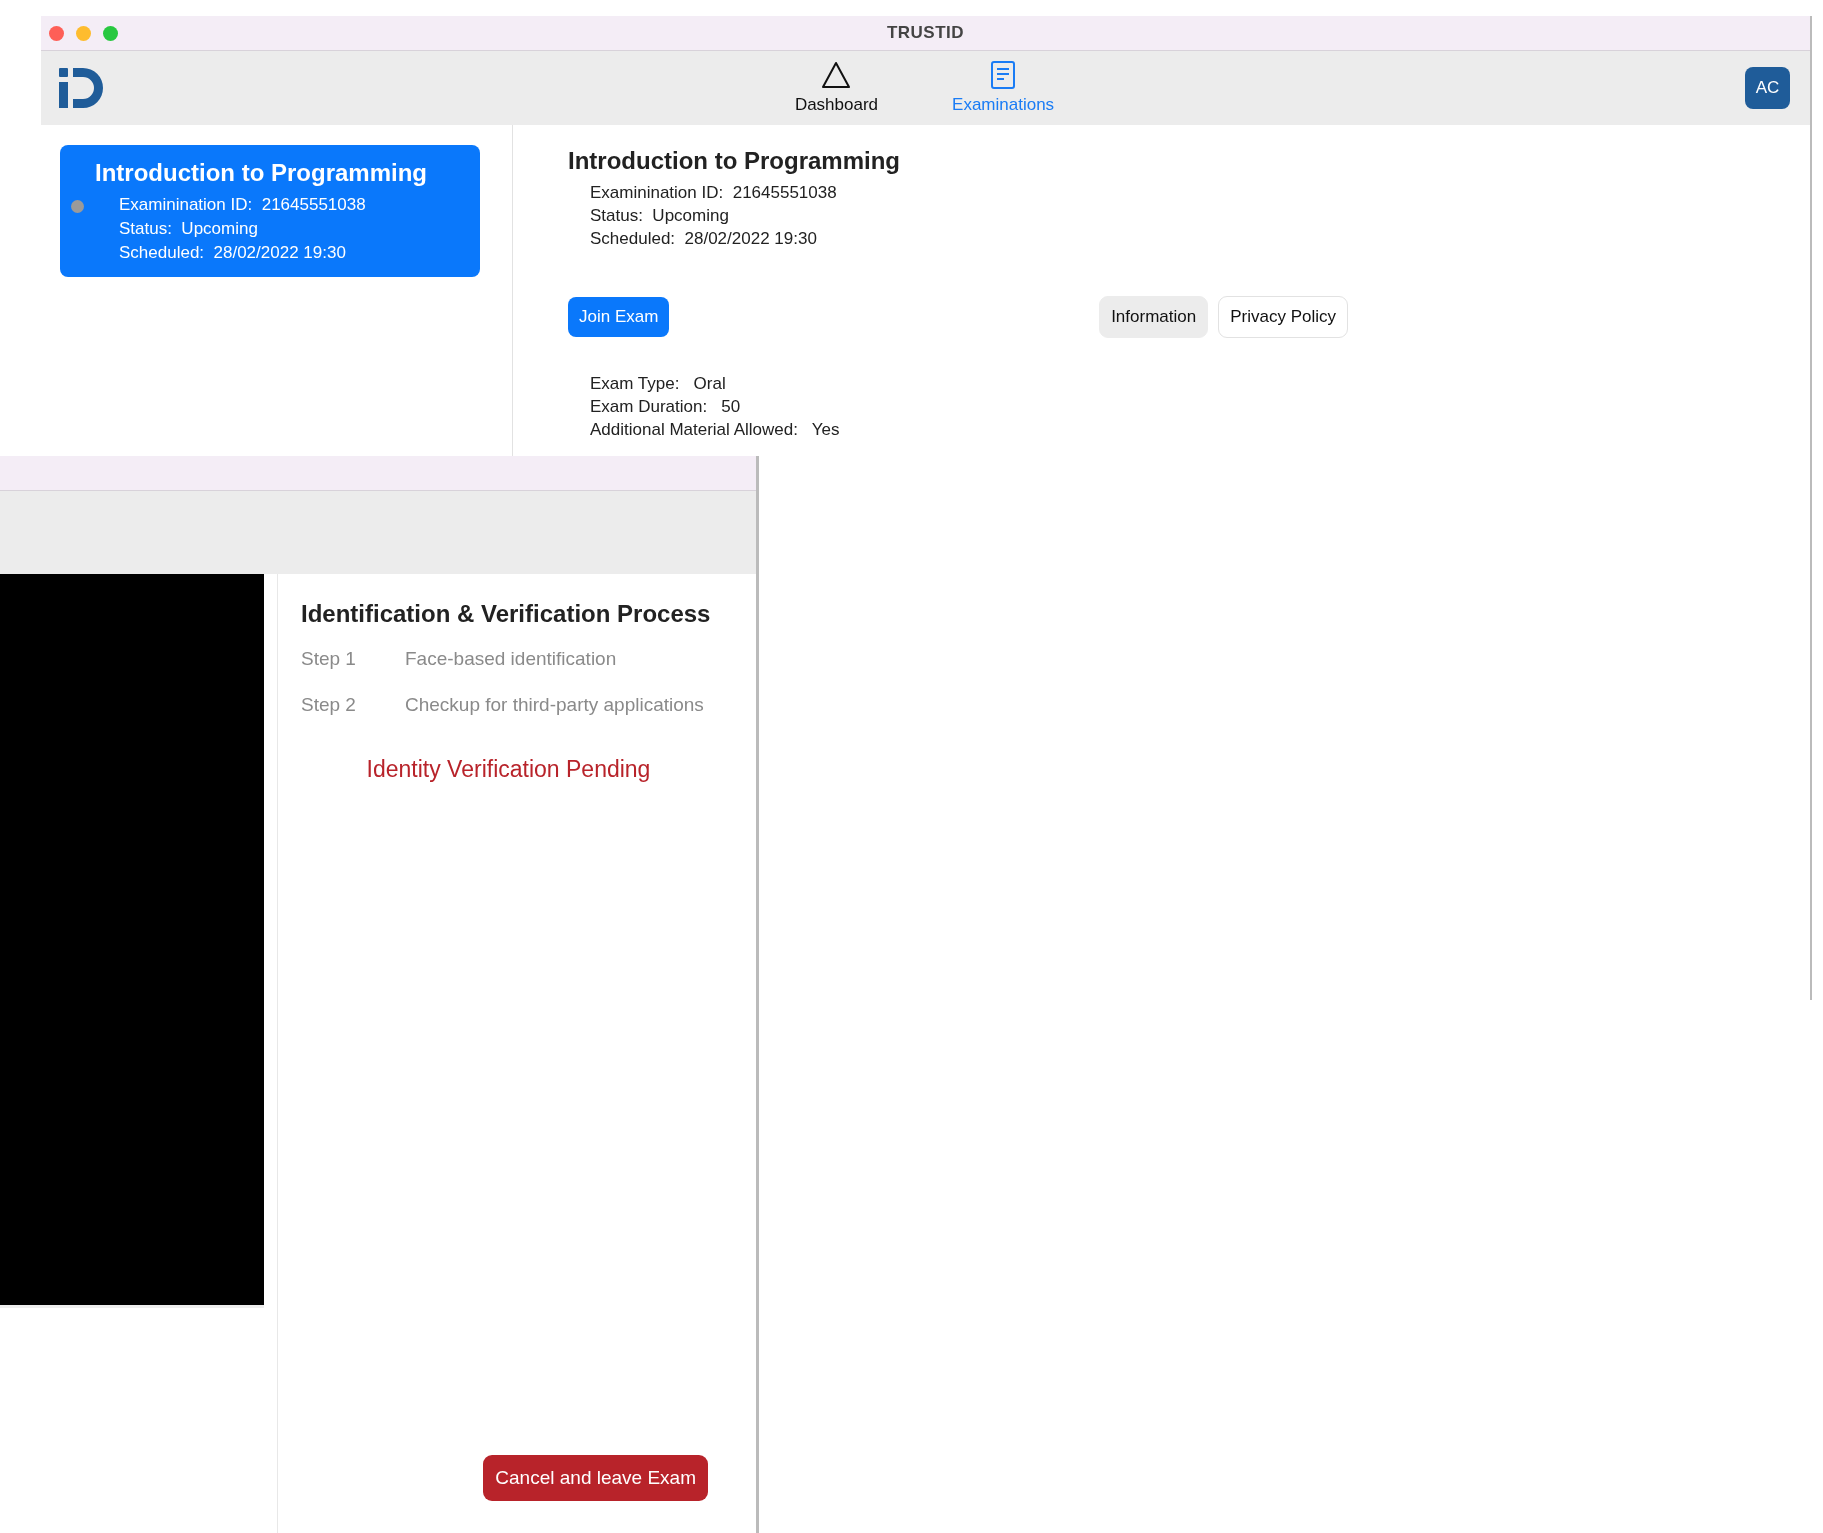  Describe the element at coordinates (82, 88) in the screenshot. I see `logo-icon` at that location.